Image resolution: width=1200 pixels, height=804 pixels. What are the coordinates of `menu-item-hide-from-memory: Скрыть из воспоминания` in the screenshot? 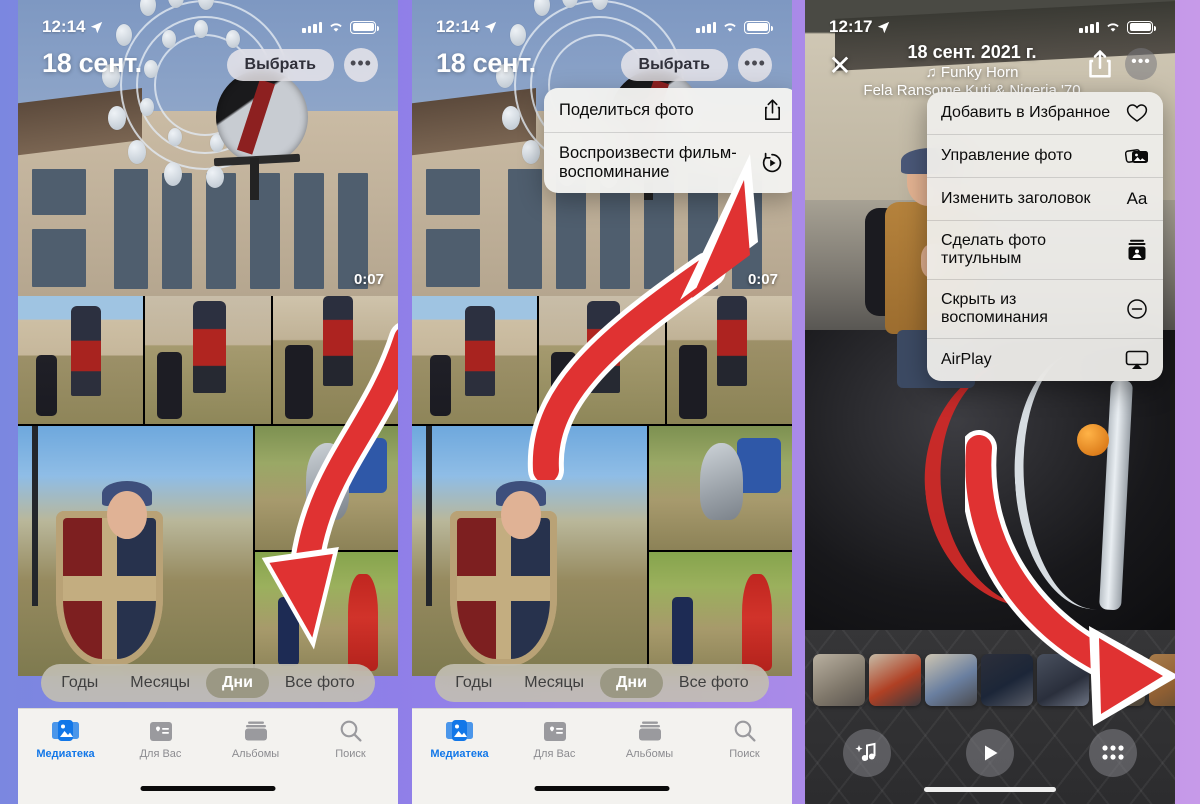 It's located at (1045, 309).